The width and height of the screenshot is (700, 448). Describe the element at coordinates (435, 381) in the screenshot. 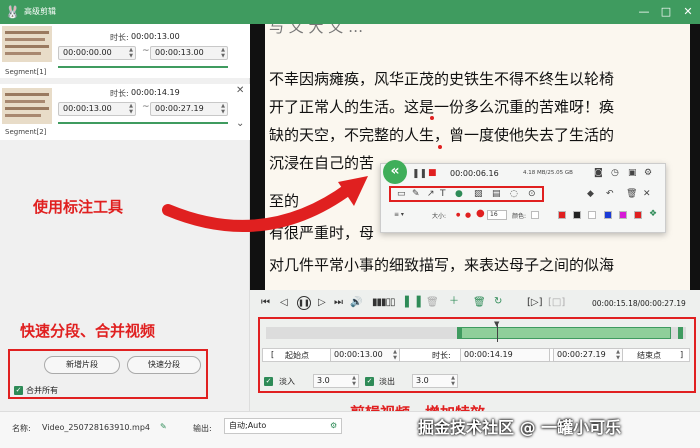

I see `fade-out-field: 3.0 ▲ ▼` at that location.